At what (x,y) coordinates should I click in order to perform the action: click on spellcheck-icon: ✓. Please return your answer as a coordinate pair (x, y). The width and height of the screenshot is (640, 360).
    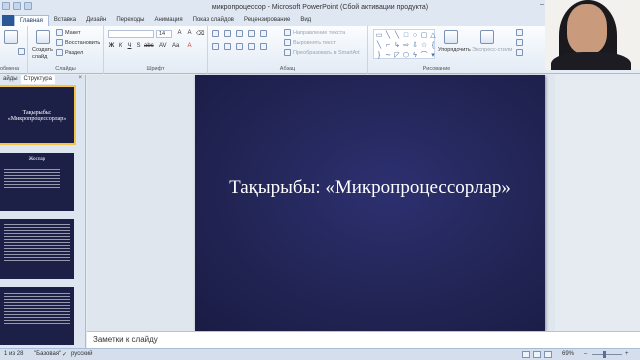
    Looking at the image, I should click on (64, 354).